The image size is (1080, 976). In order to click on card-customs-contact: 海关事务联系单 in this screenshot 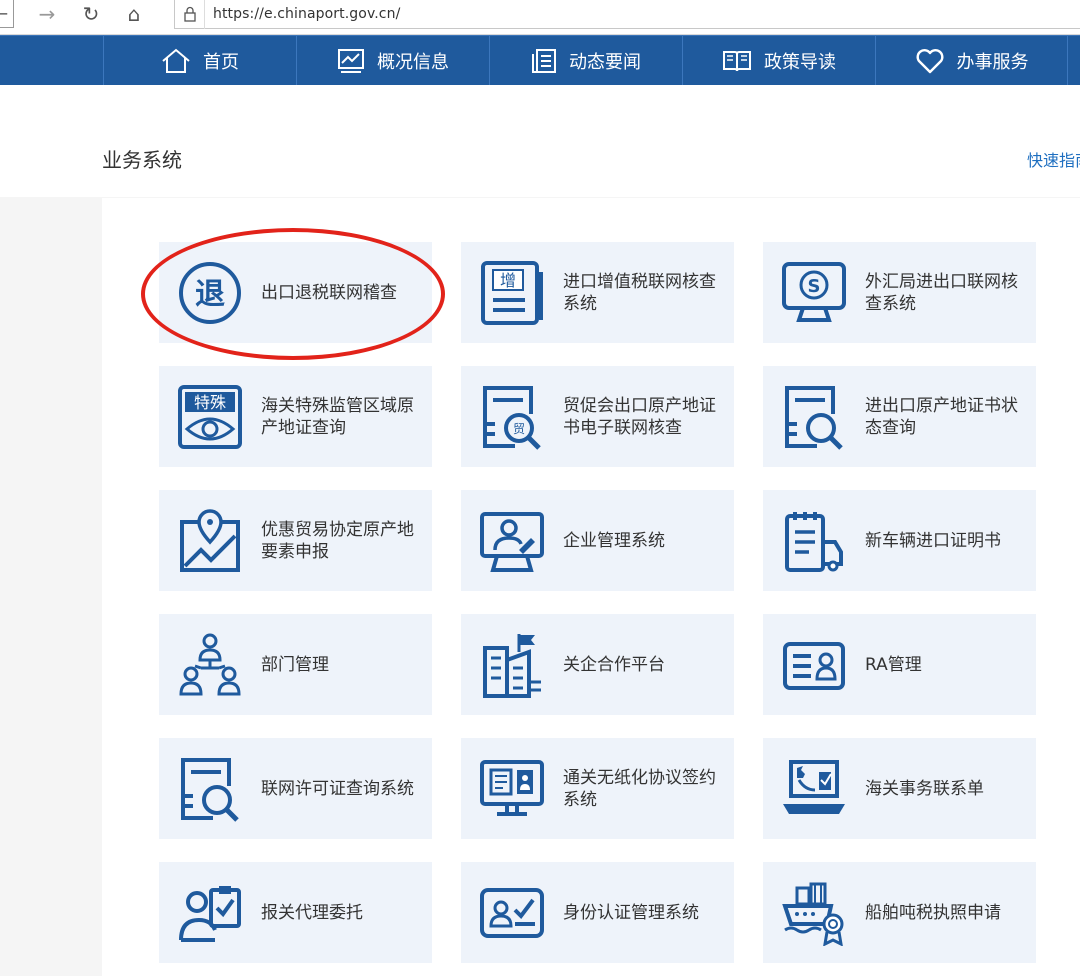, I will do `click(899, 788)`.